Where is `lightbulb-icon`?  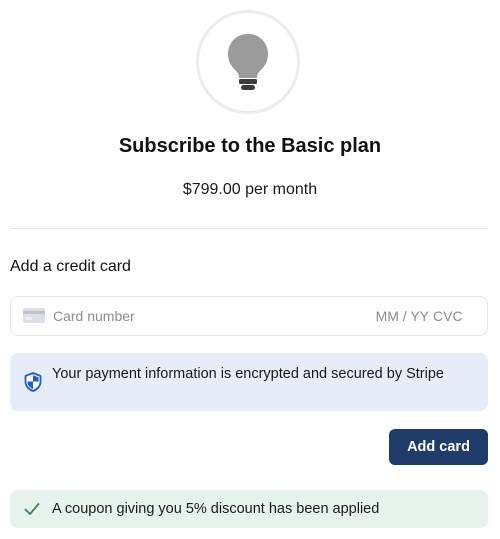
lightbulb-icon is located at coordinates (248, 62).